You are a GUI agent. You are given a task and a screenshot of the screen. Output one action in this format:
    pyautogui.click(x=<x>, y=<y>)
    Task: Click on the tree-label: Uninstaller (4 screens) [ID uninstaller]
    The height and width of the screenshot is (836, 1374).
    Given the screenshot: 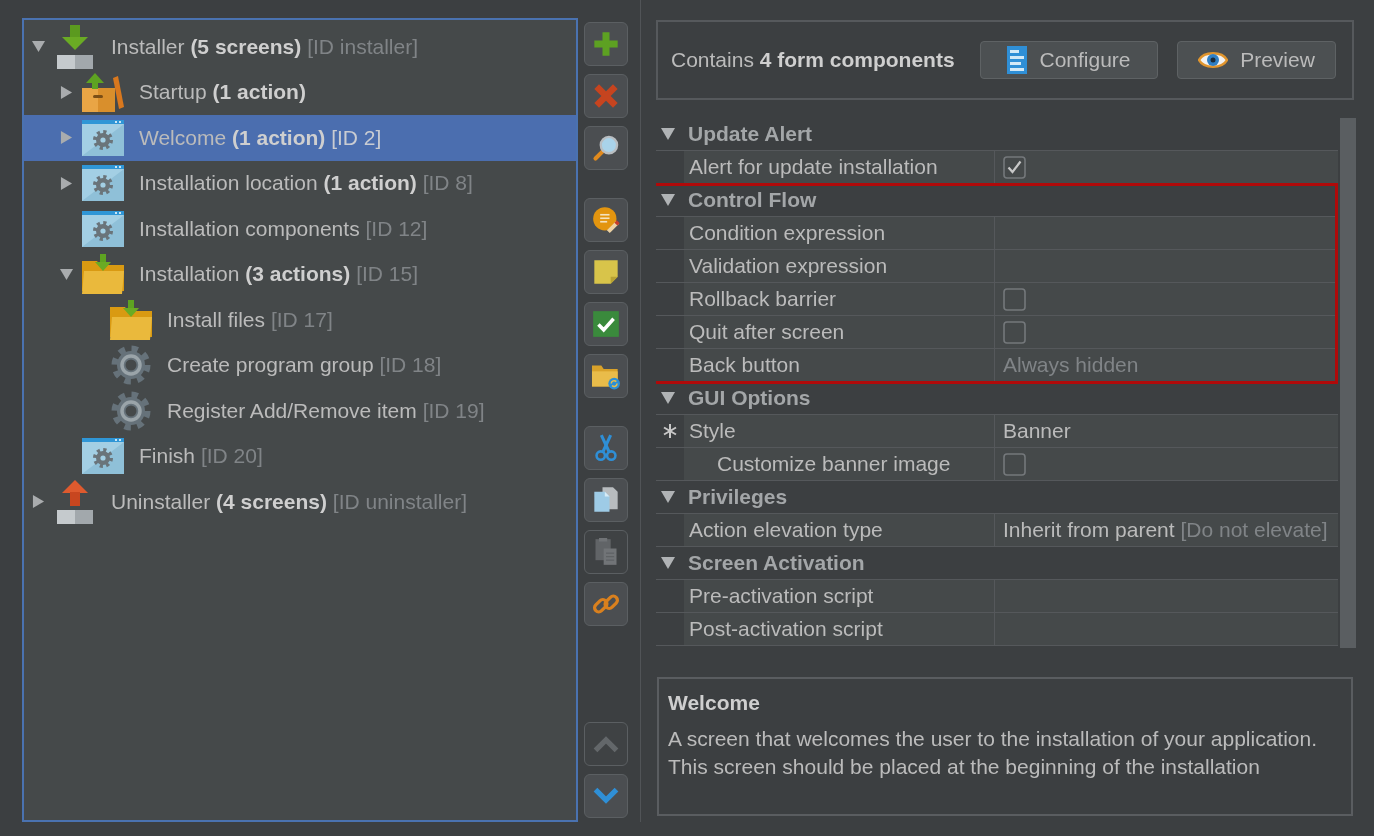 What is the action you would take?
    pyautogui.click(x=289, y=501)
    